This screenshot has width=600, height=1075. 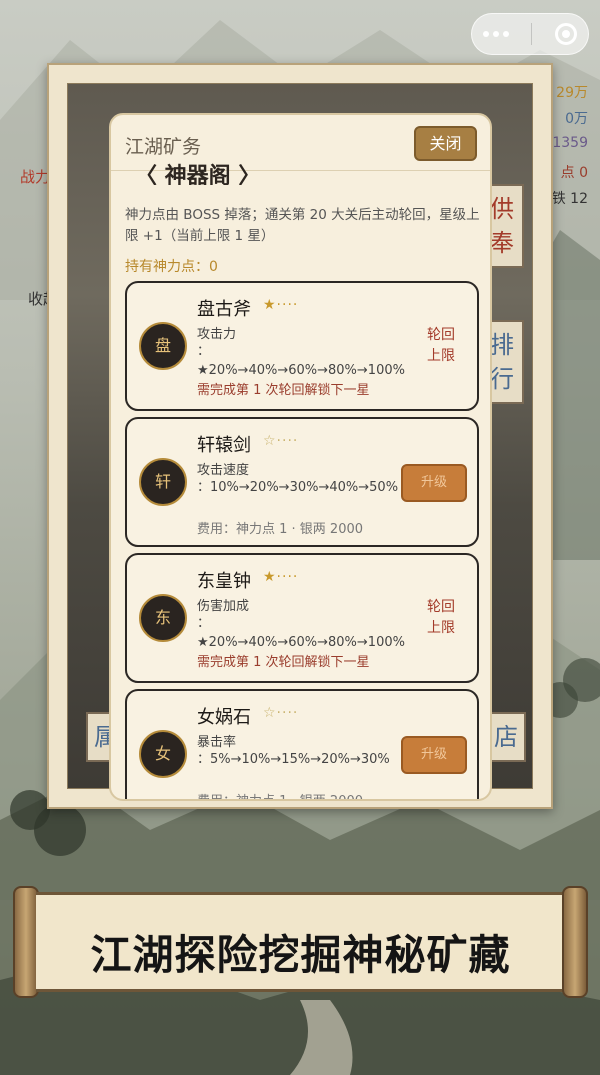 I want to click on artifact-progression: ：10%→20%→30%→40%→50%, so click(x=298, y=487).